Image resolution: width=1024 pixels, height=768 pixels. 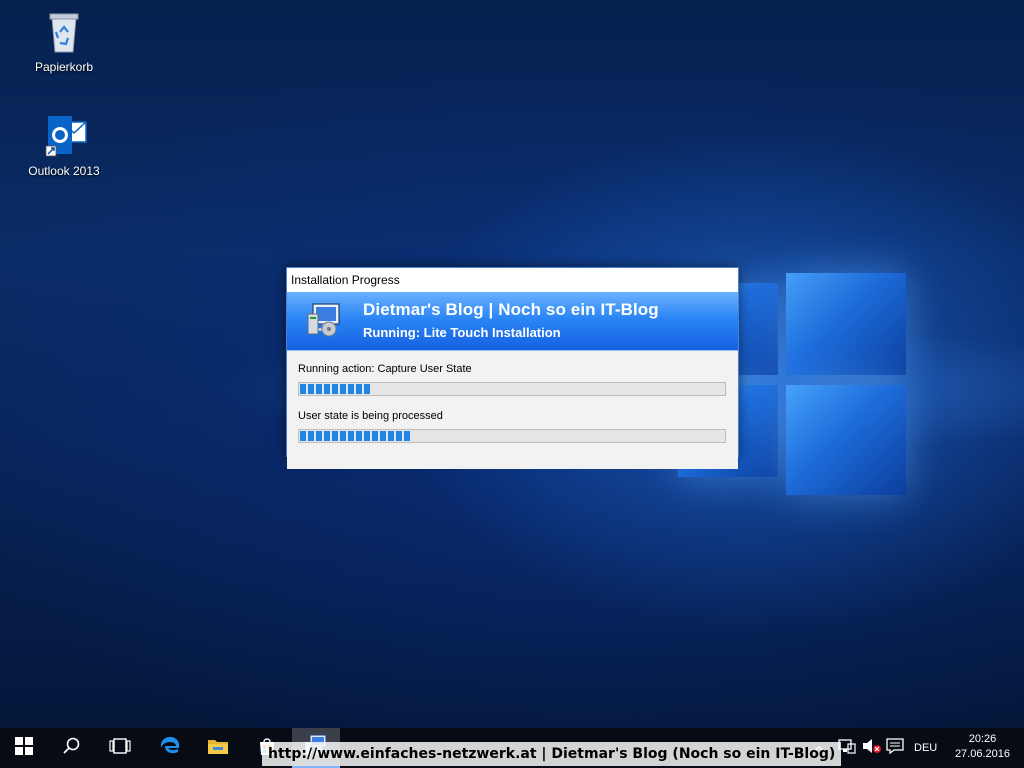 I want to click on desktop-icon-outlook: Outlook 2013, so click(x=64, y=145).